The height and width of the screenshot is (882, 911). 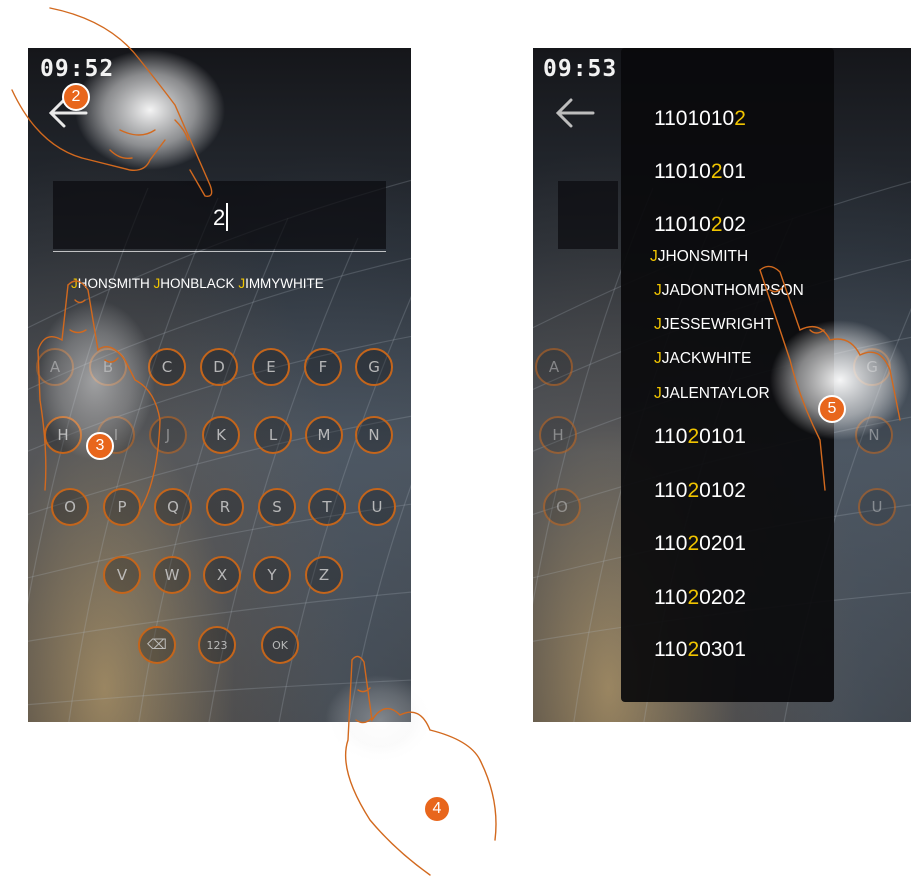 What do you see at coordinates (281, 283) in the screenshot?
I see `suggestion-3: JIMMYWHITE` at bounding box center [281, 283].